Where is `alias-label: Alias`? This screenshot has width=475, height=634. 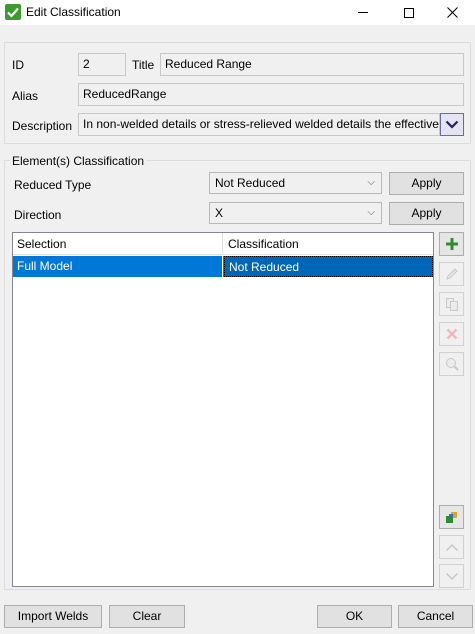 alias-label: Alias is located at coordinates (25, 96).